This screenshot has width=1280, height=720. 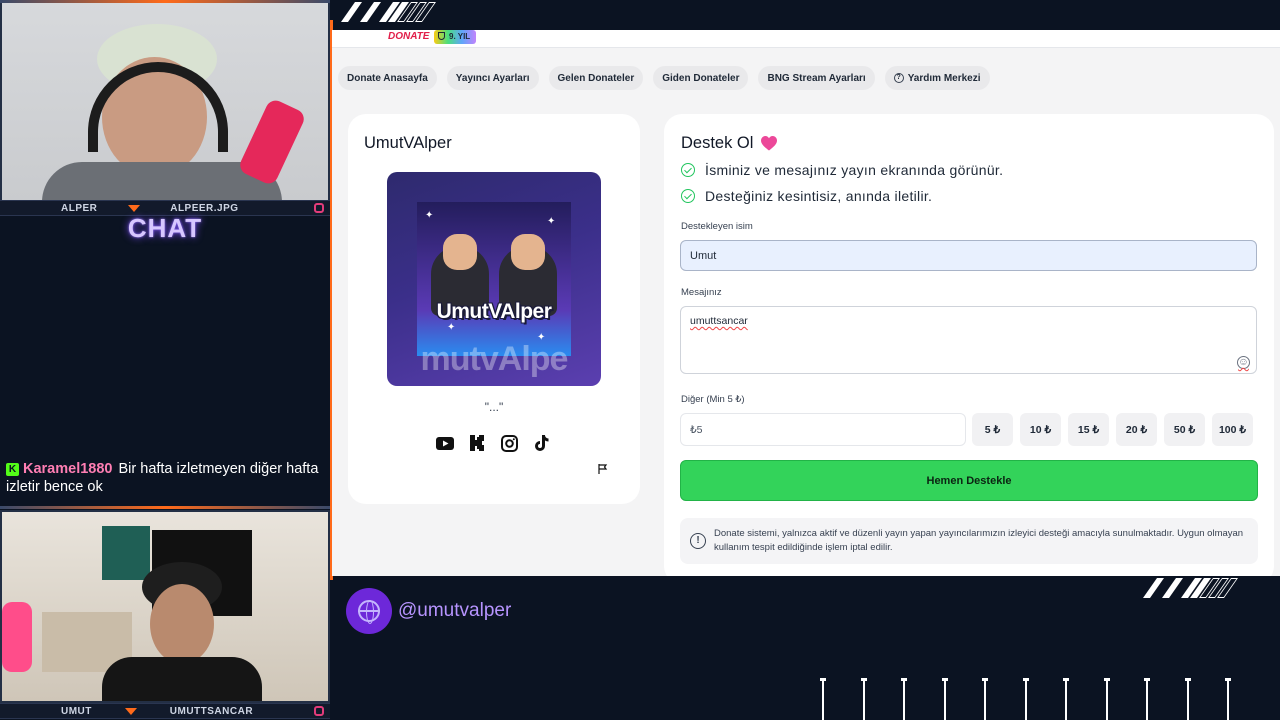 What do you see at coordinates (165, 1) in the screenshot?
I see `cam-top-strip` at bounding box center [165, 1].